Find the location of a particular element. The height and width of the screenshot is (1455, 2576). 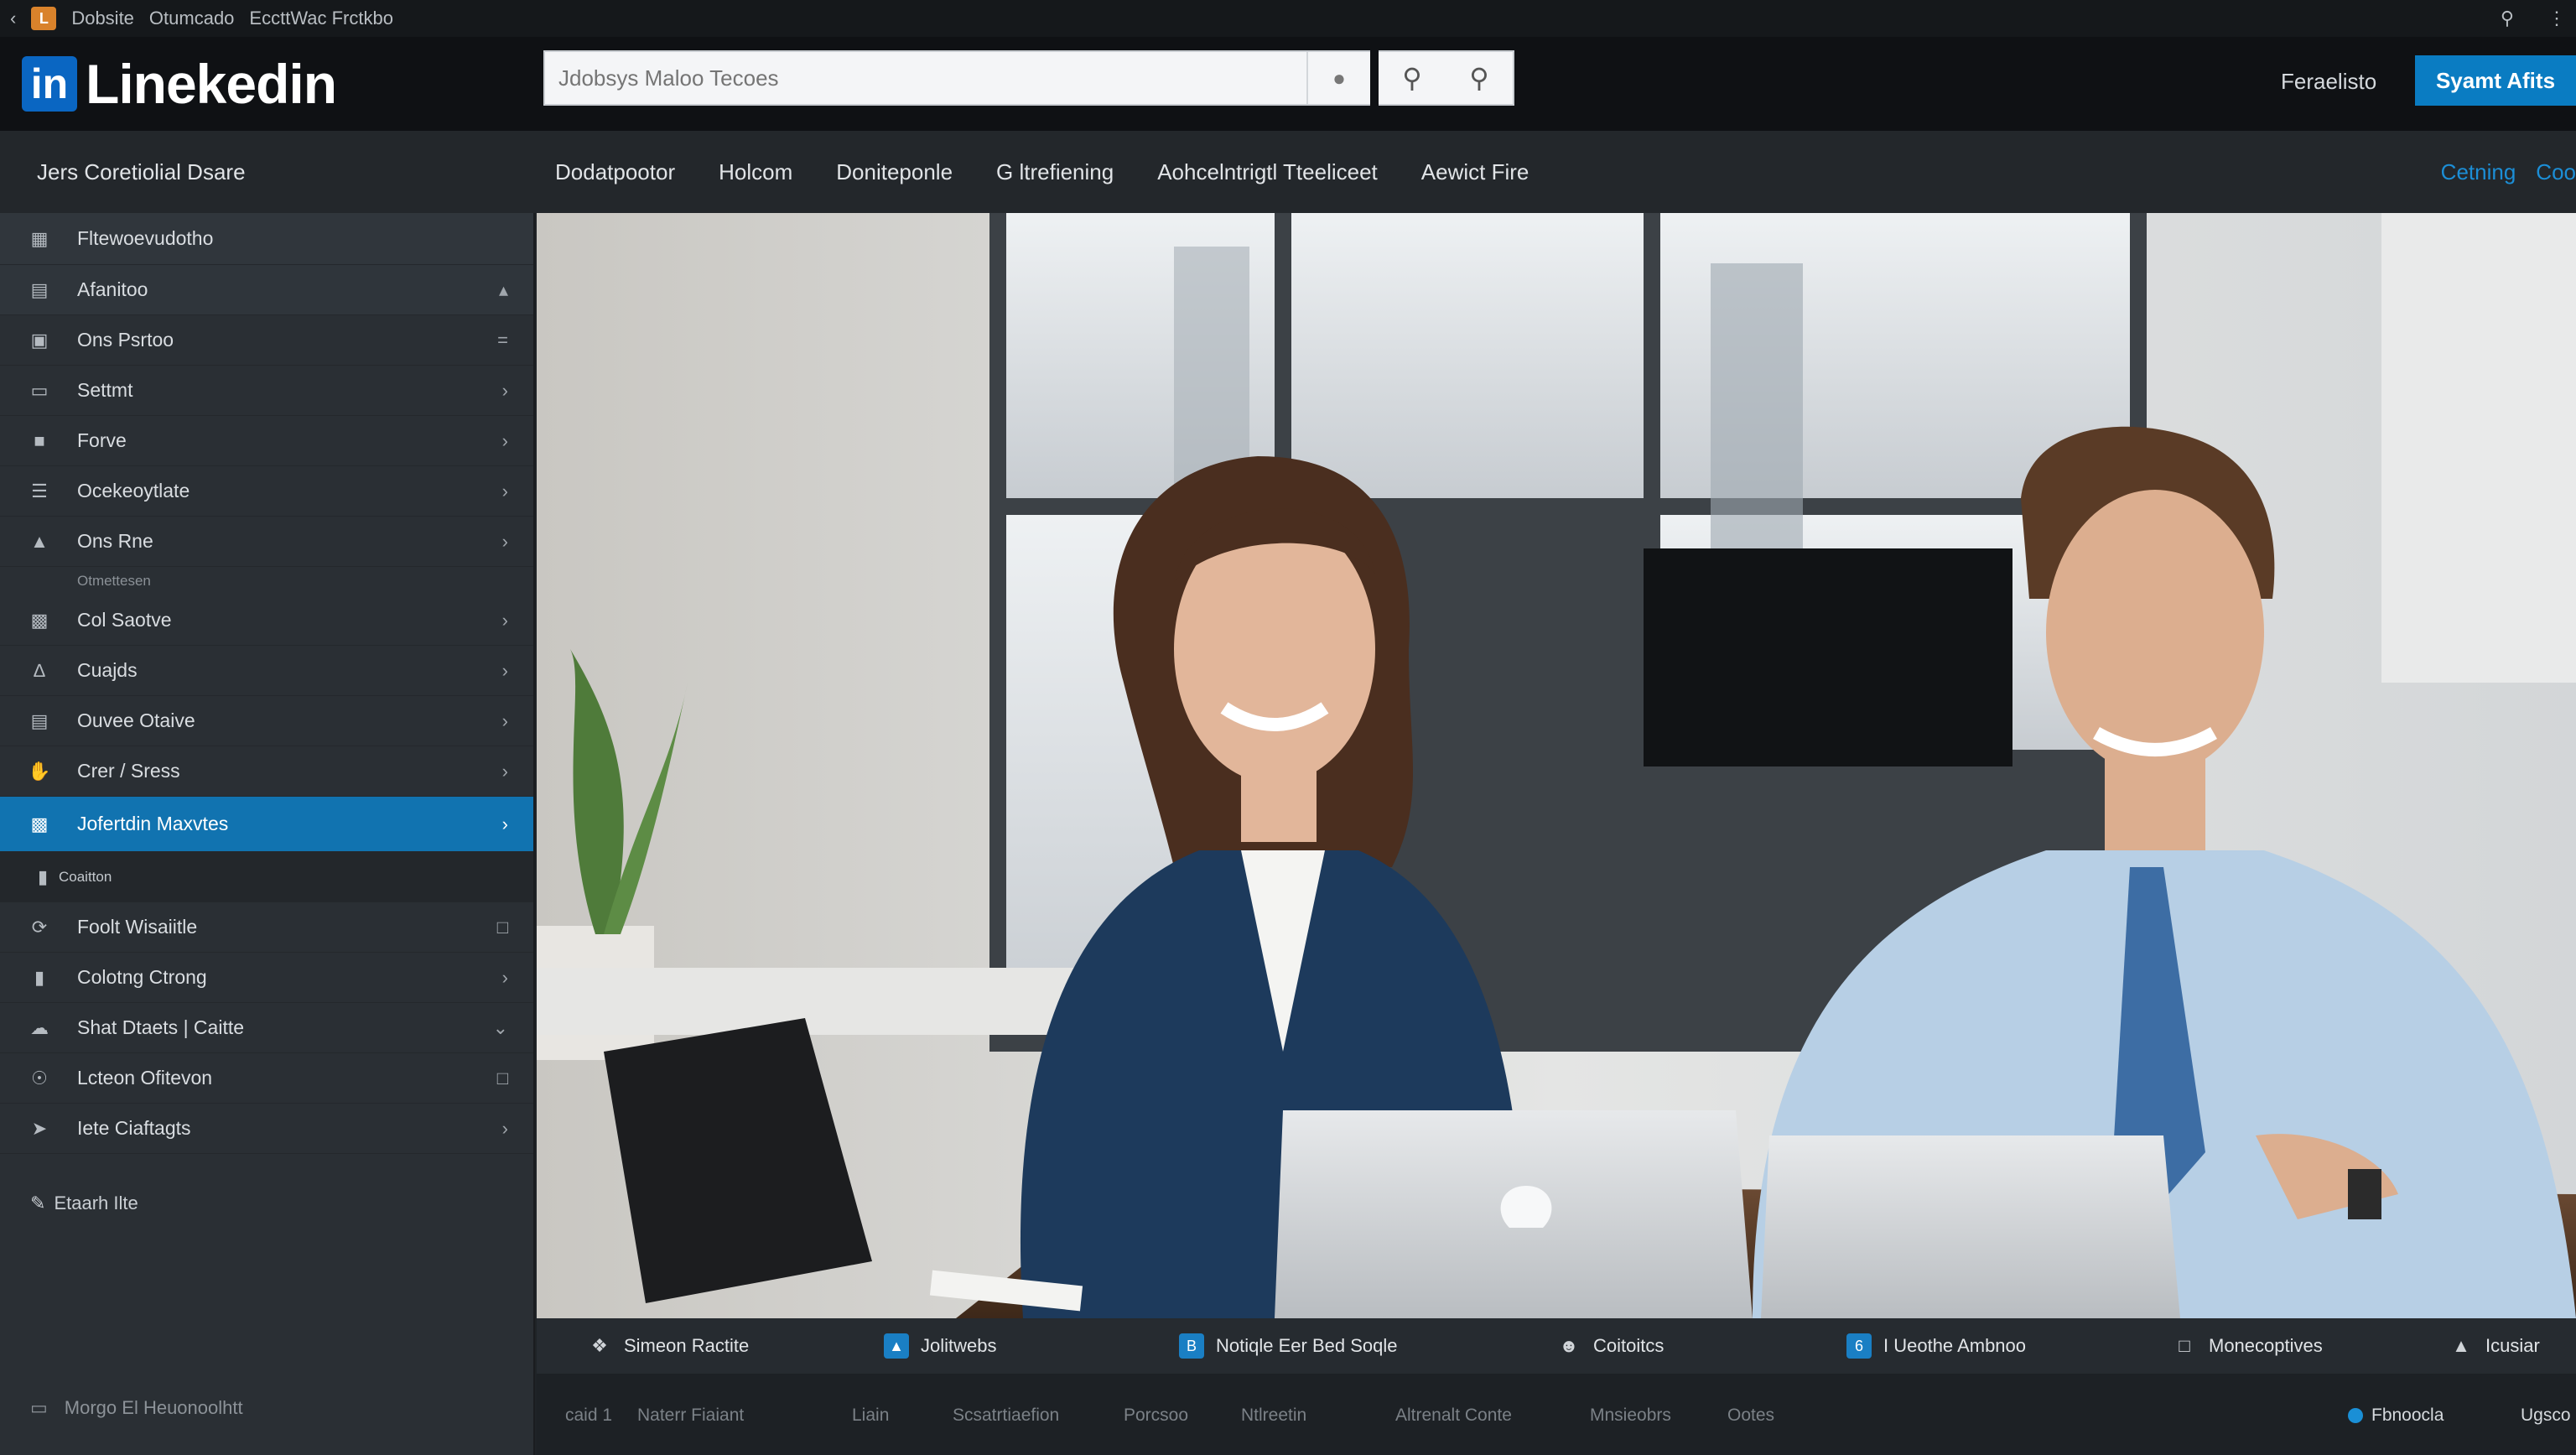

nav-right-link: Cetning is located at coordinates (2478, 172).